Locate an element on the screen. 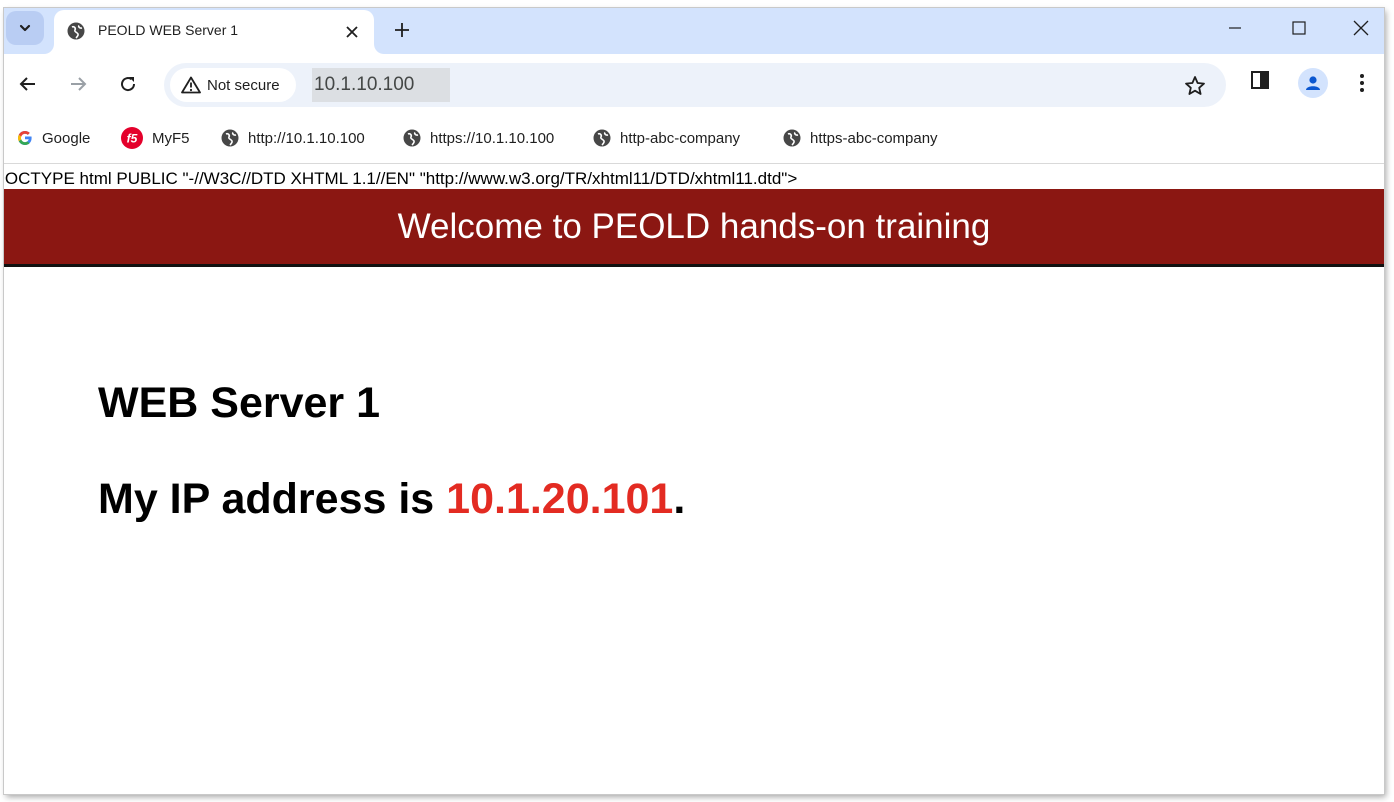  close-window-button is located at coordinates (1361, 28).